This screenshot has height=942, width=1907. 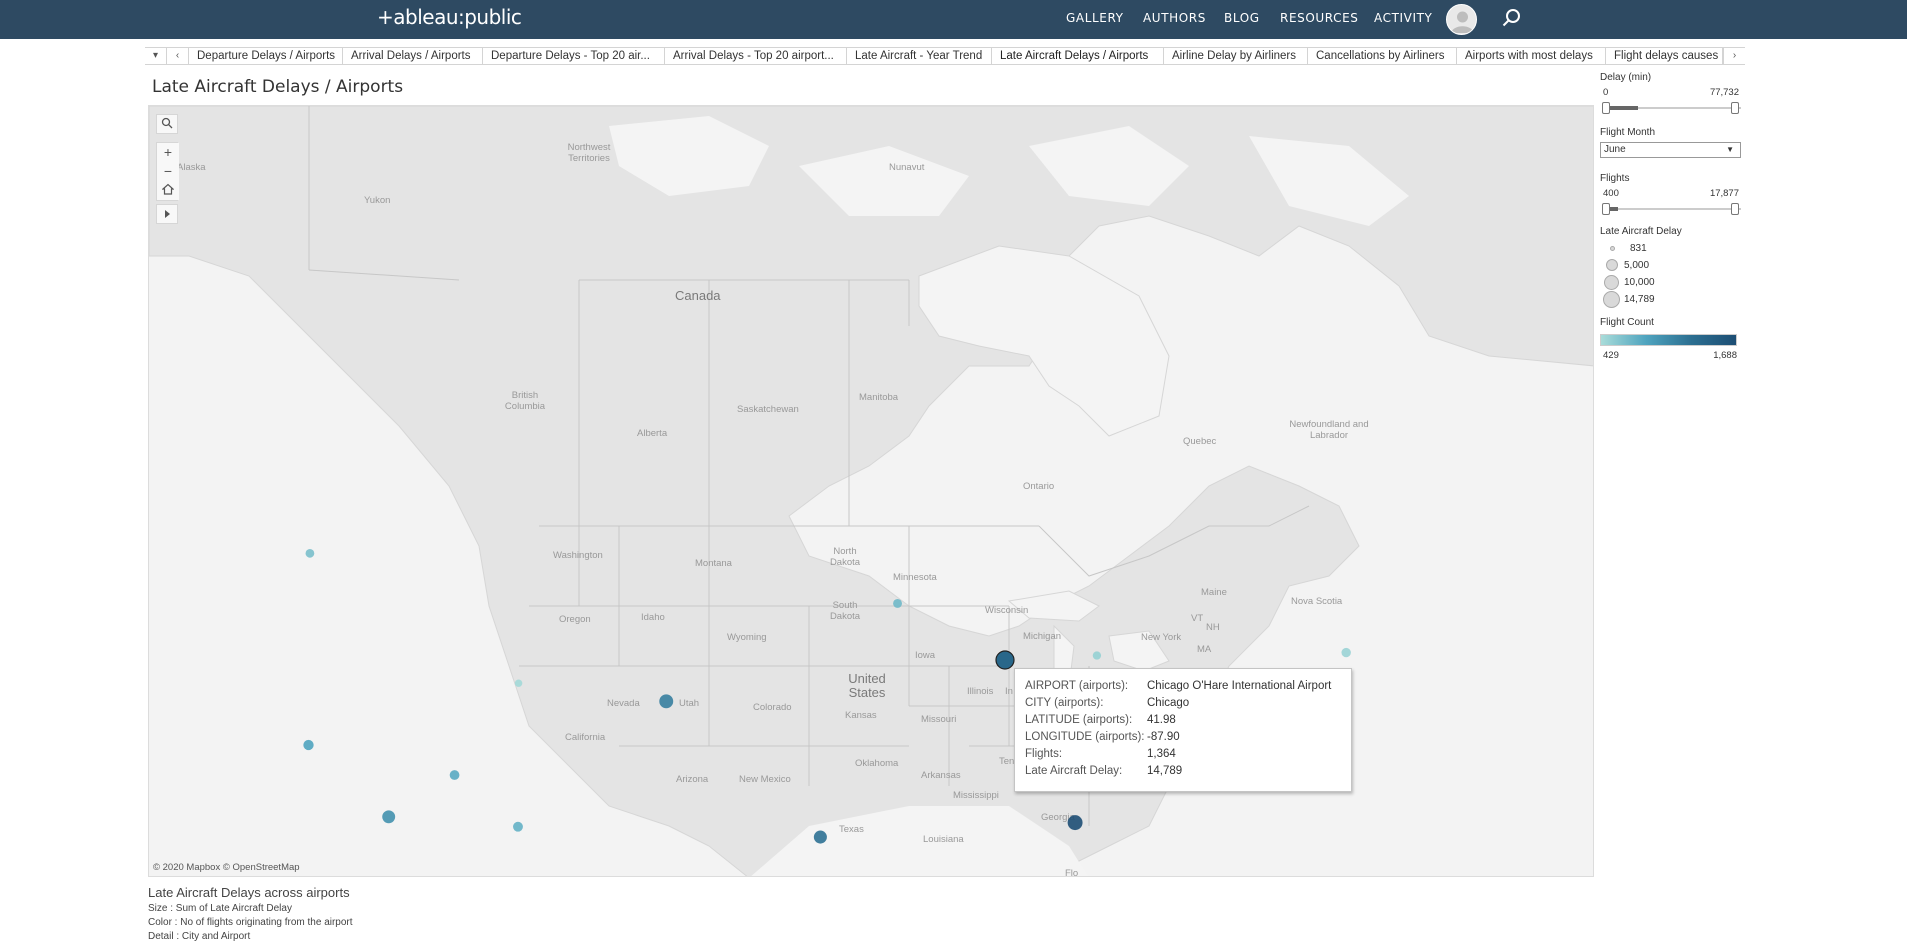 I want to click on delay-slider-max-handle, so click(x=1735, y=108).